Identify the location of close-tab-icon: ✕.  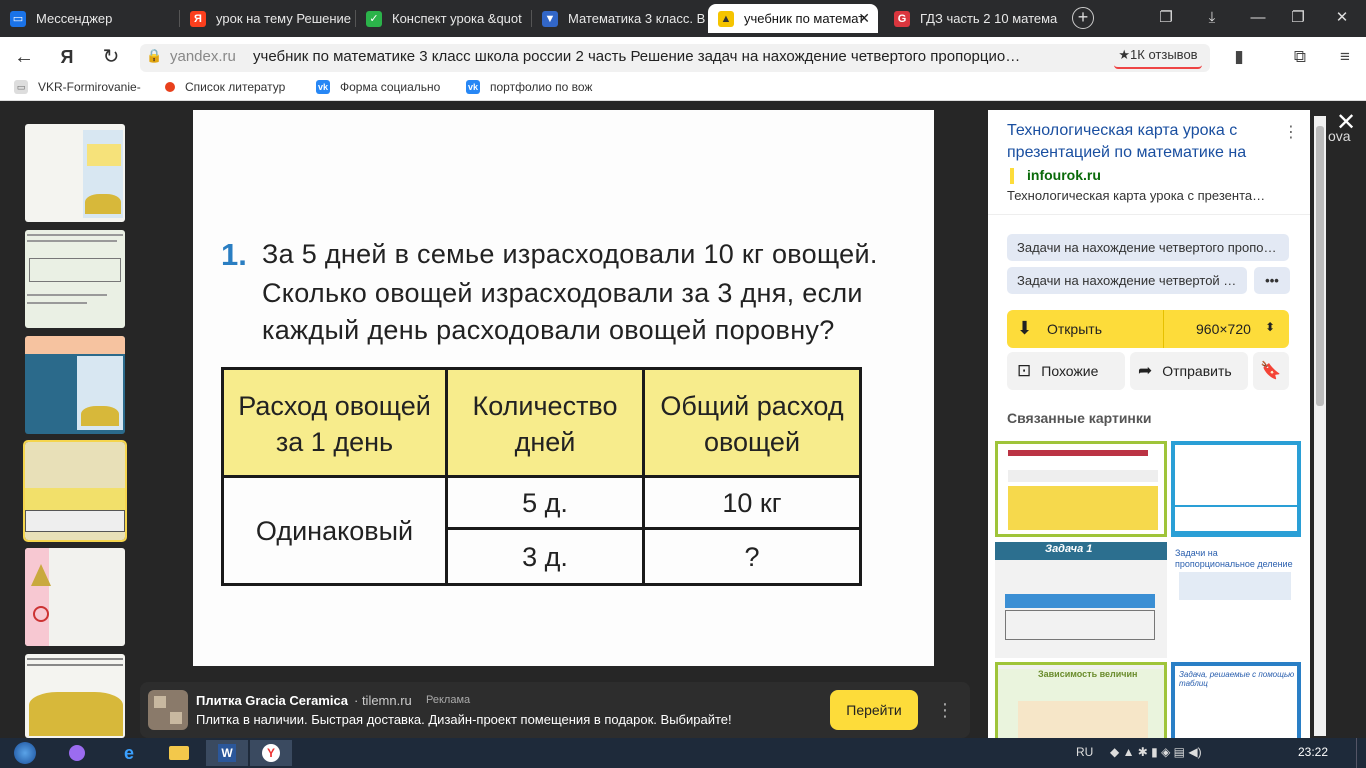
(864, 18).